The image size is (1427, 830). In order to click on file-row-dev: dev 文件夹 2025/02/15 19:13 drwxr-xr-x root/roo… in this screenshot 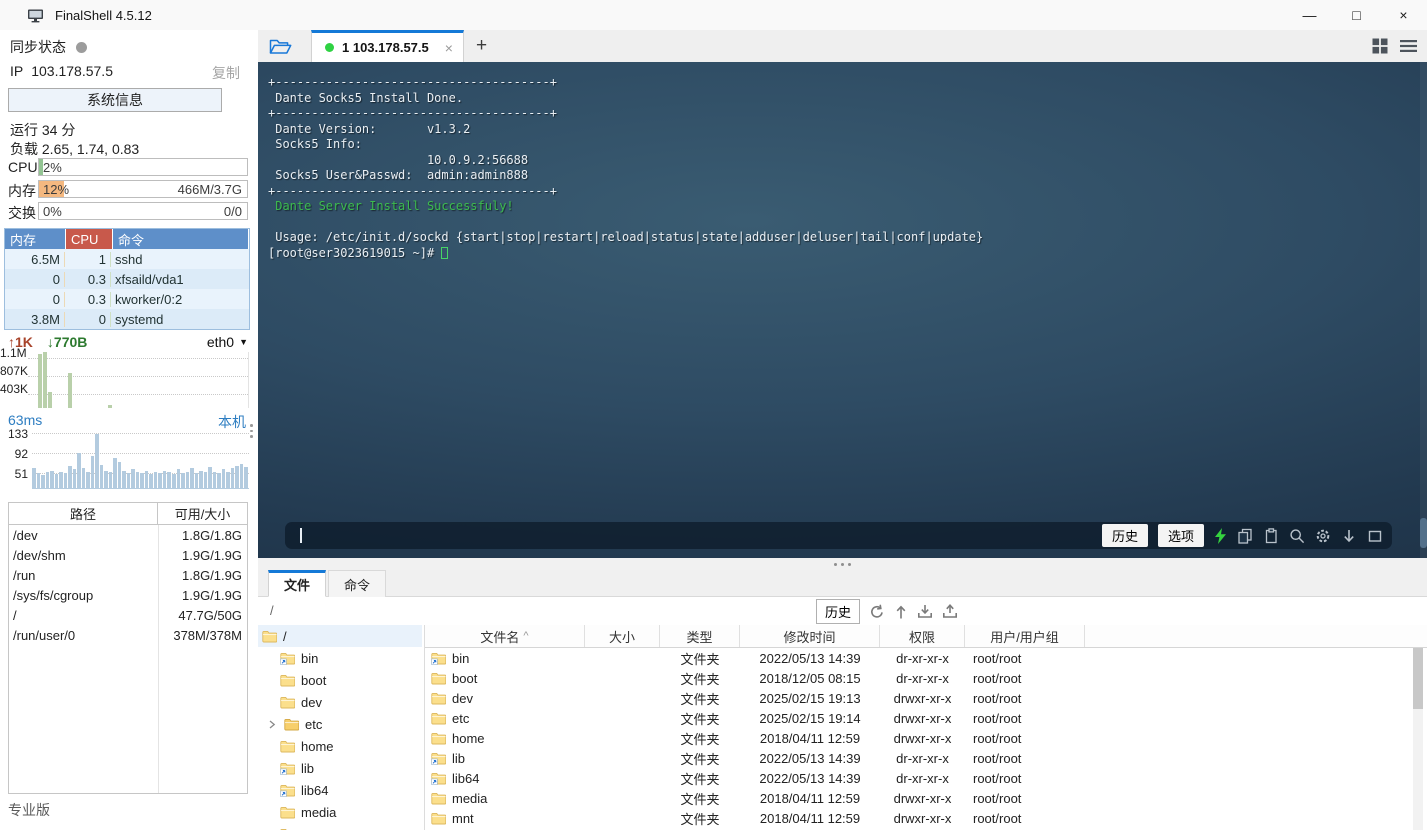, I will do `click(926, 698)`.